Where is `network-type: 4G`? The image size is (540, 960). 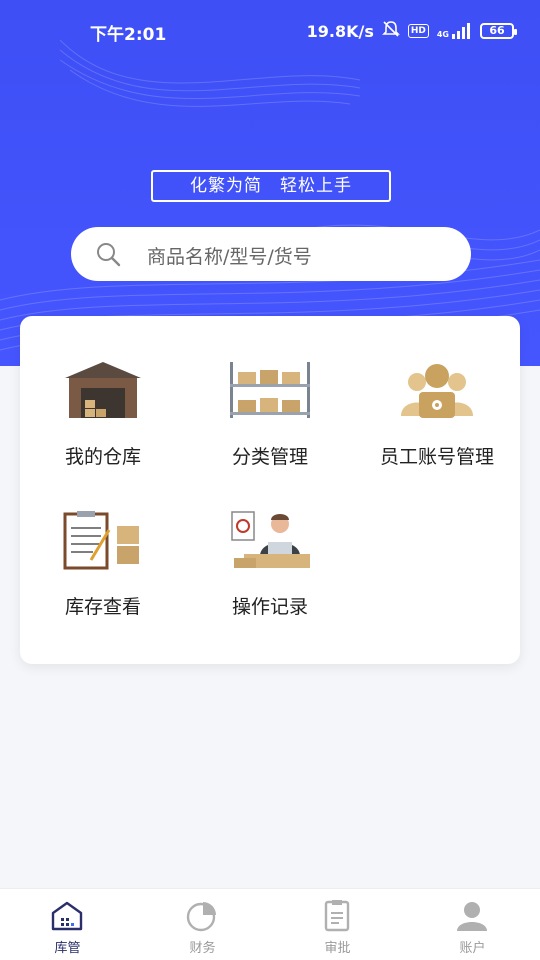 network-type: 4G is located at coordinates (442, 34).